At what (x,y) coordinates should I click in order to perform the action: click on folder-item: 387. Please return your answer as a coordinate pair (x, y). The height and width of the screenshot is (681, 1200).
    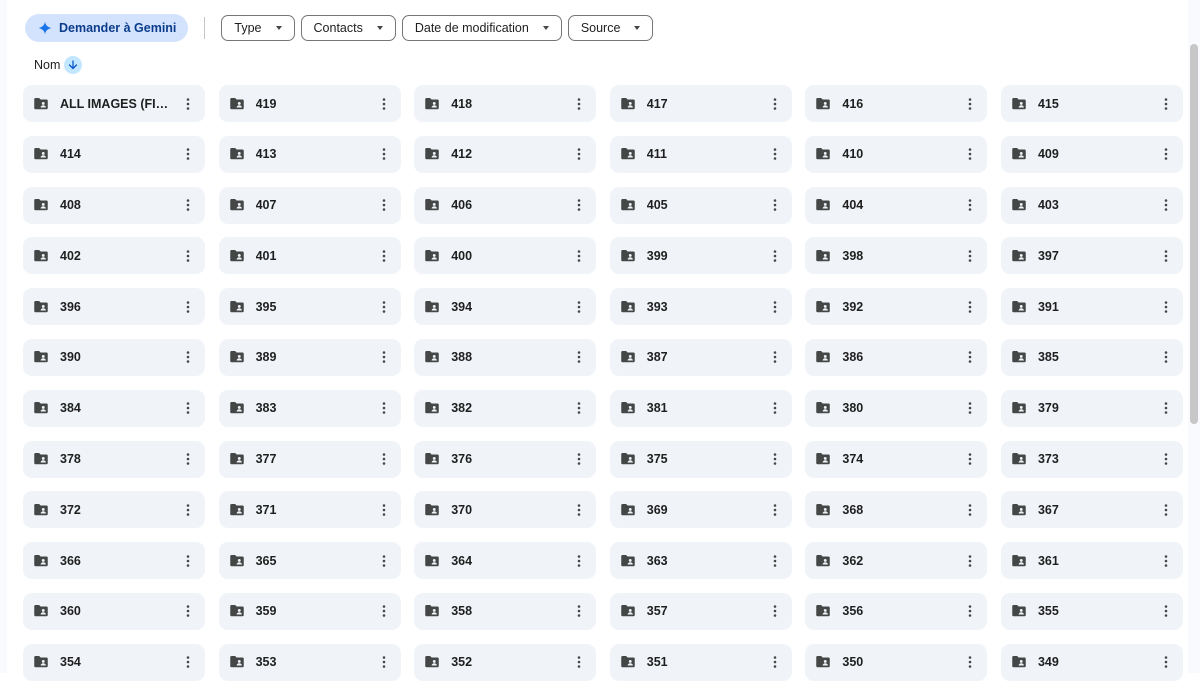
    Looking at the image, I should click on (700, 357).